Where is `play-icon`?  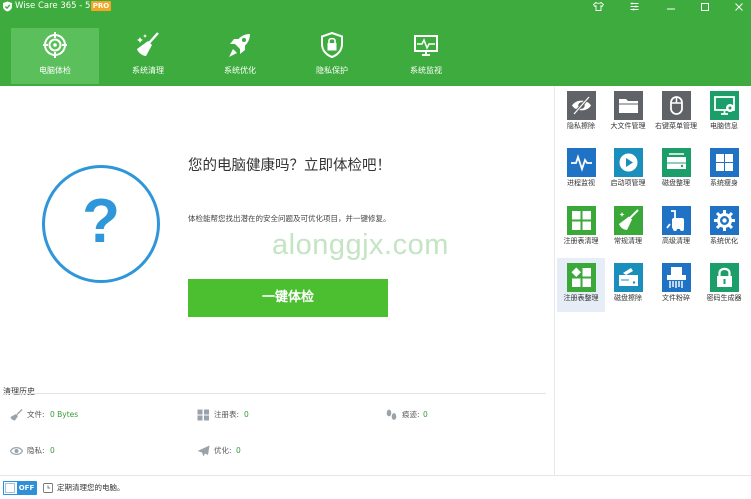
play-icon is located at coordinates (628, 162).